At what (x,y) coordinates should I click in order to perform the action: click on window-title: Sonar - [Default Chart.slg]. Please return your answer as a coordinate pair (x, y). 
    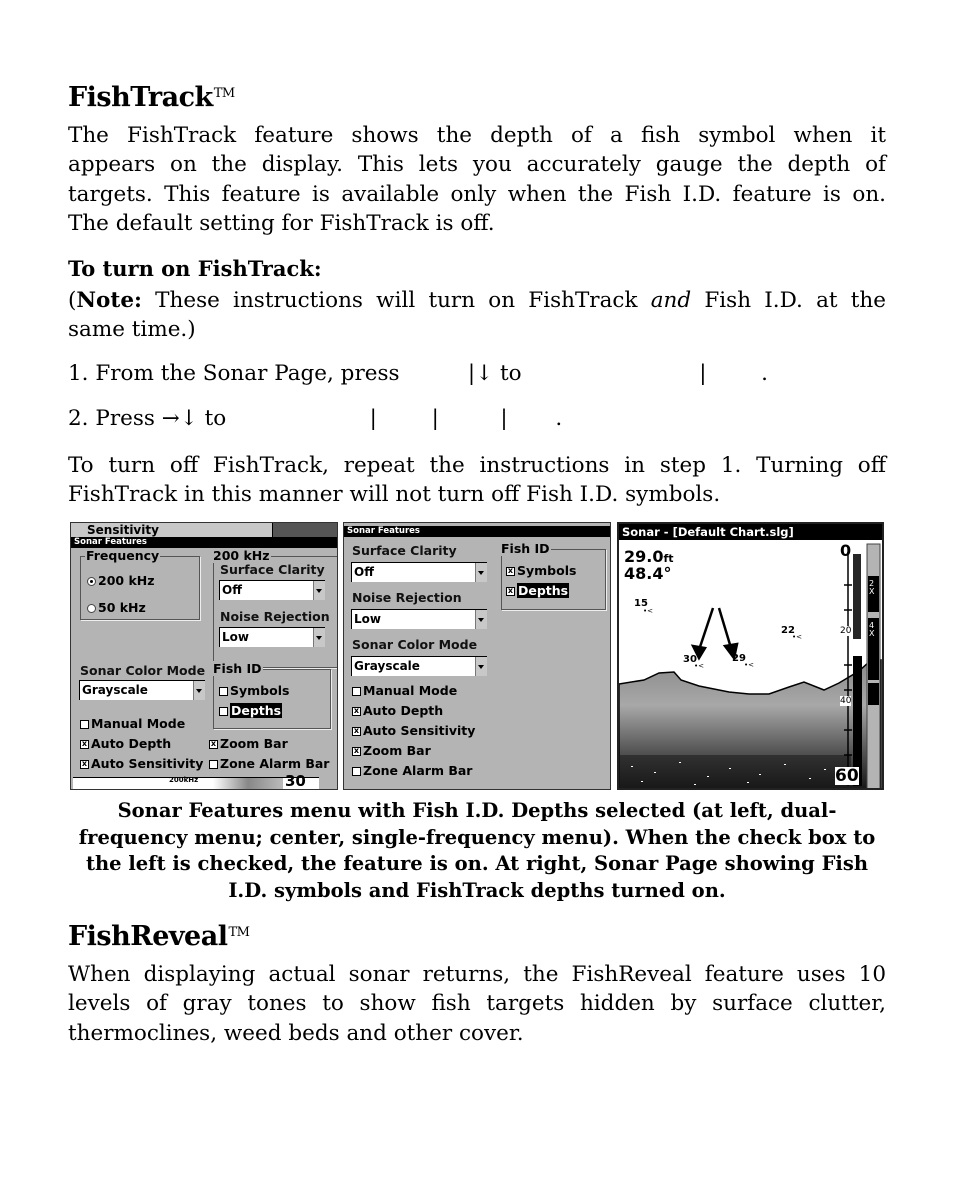
    Looking at the image, I should click on (750, 532).